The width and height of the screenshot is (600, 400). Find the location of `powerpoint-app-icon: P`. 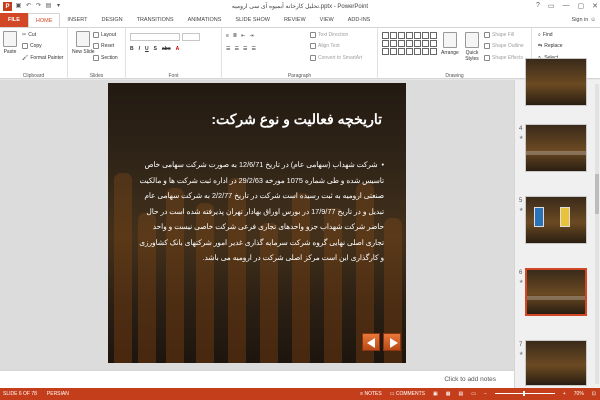

powerpoint-app-icon: P is located at coordinates (7, 6).